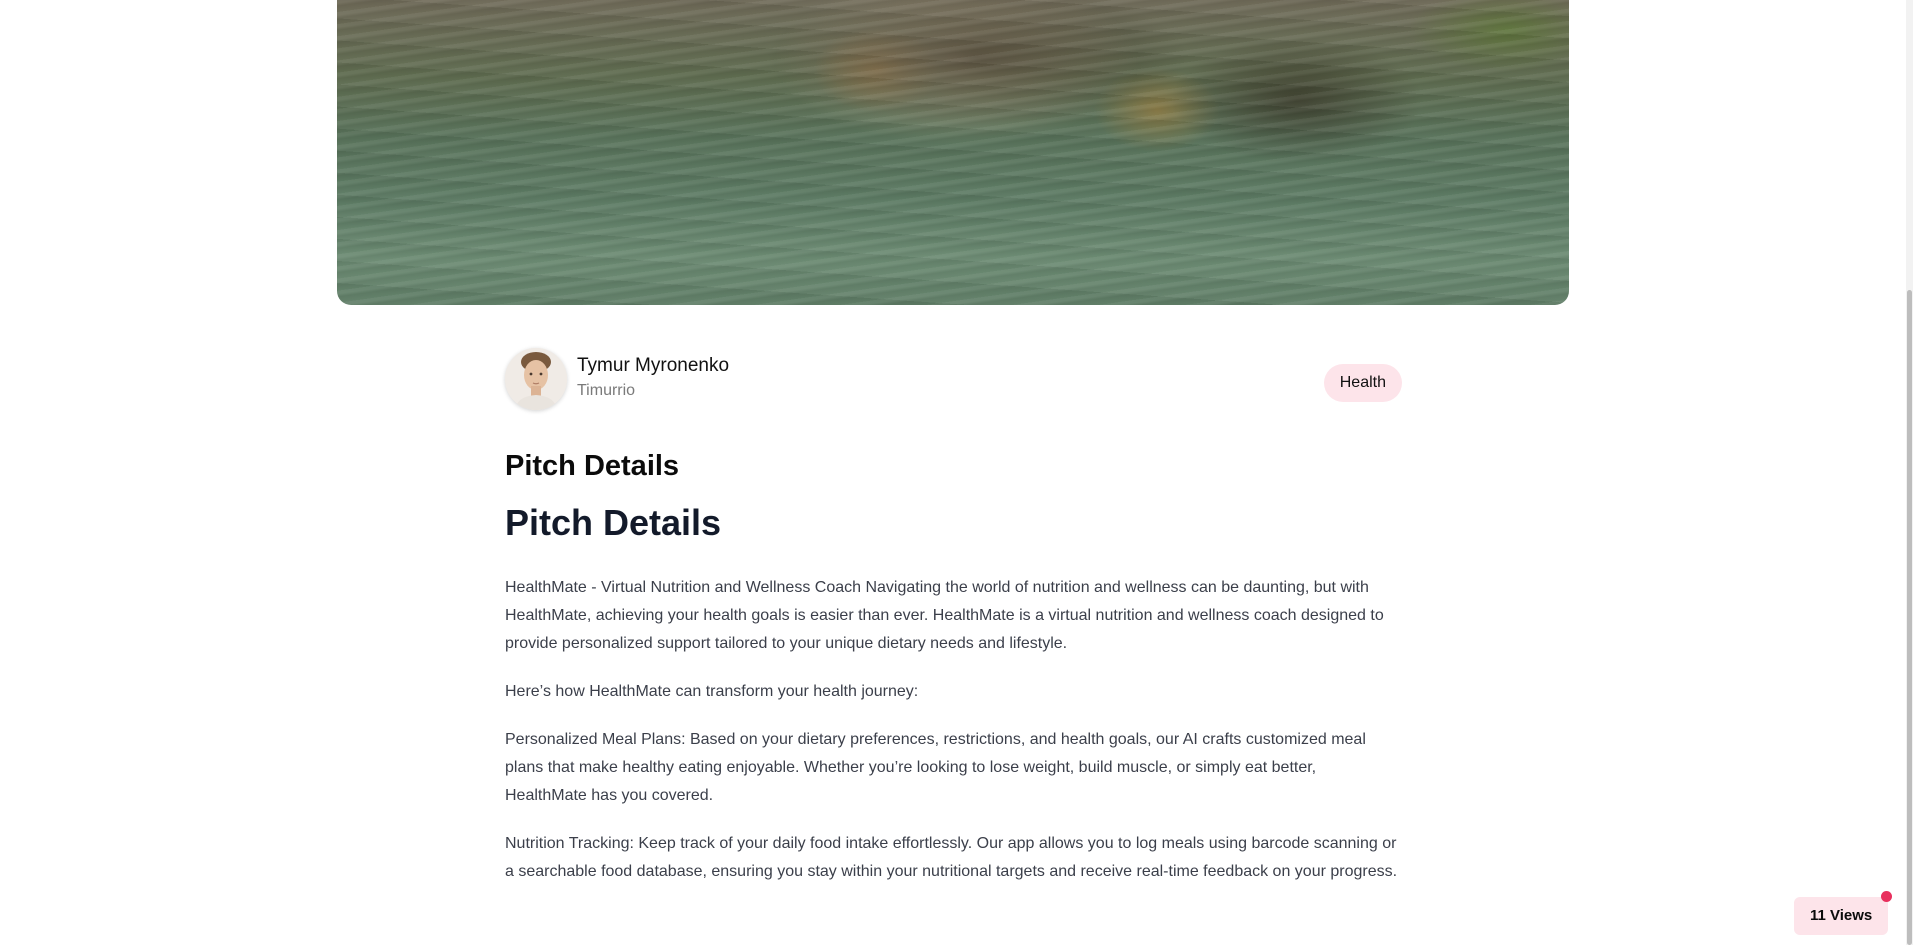 This screenshot has width=1913, height=945. What do you see at coordinates (1841, 915) in the screenshot?
I see `views-label: 11 Views` at bounding box center [1841, 915].